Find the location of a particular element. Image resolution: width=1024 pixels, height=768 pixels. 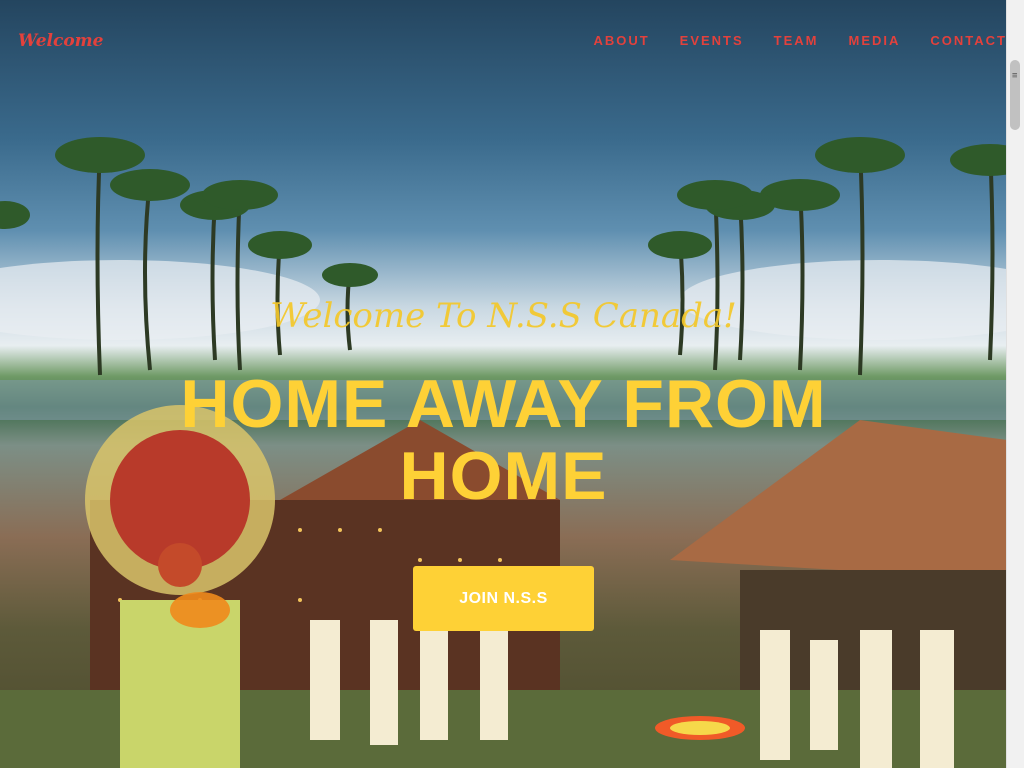

page-scrollbar: ≡ is located at coordinates (1015, 384).